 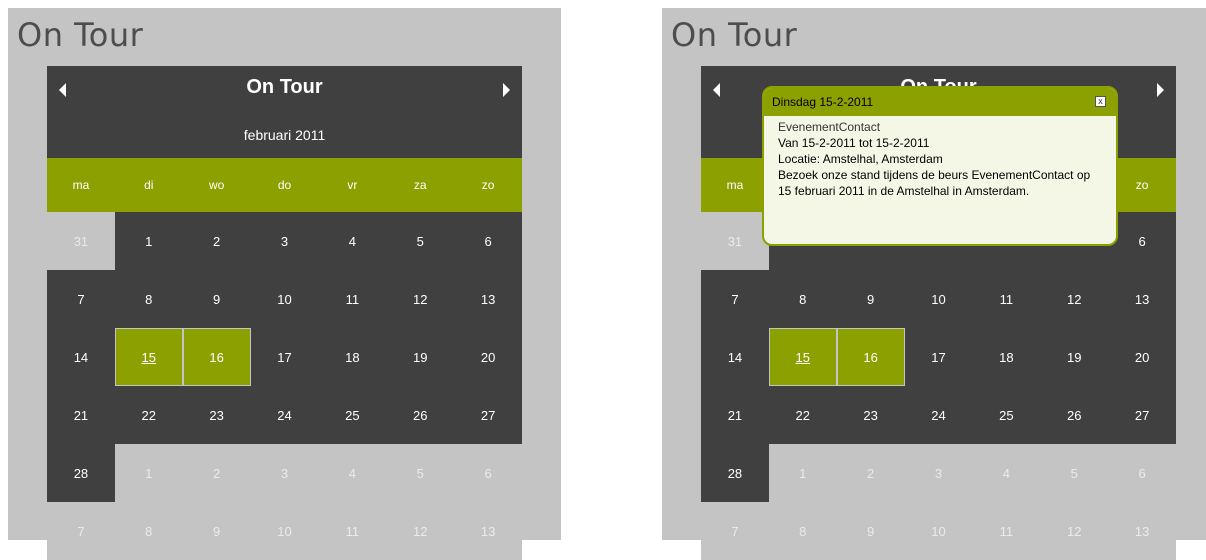 I want to click on day-cell: 23, so click(x=870, y=415).